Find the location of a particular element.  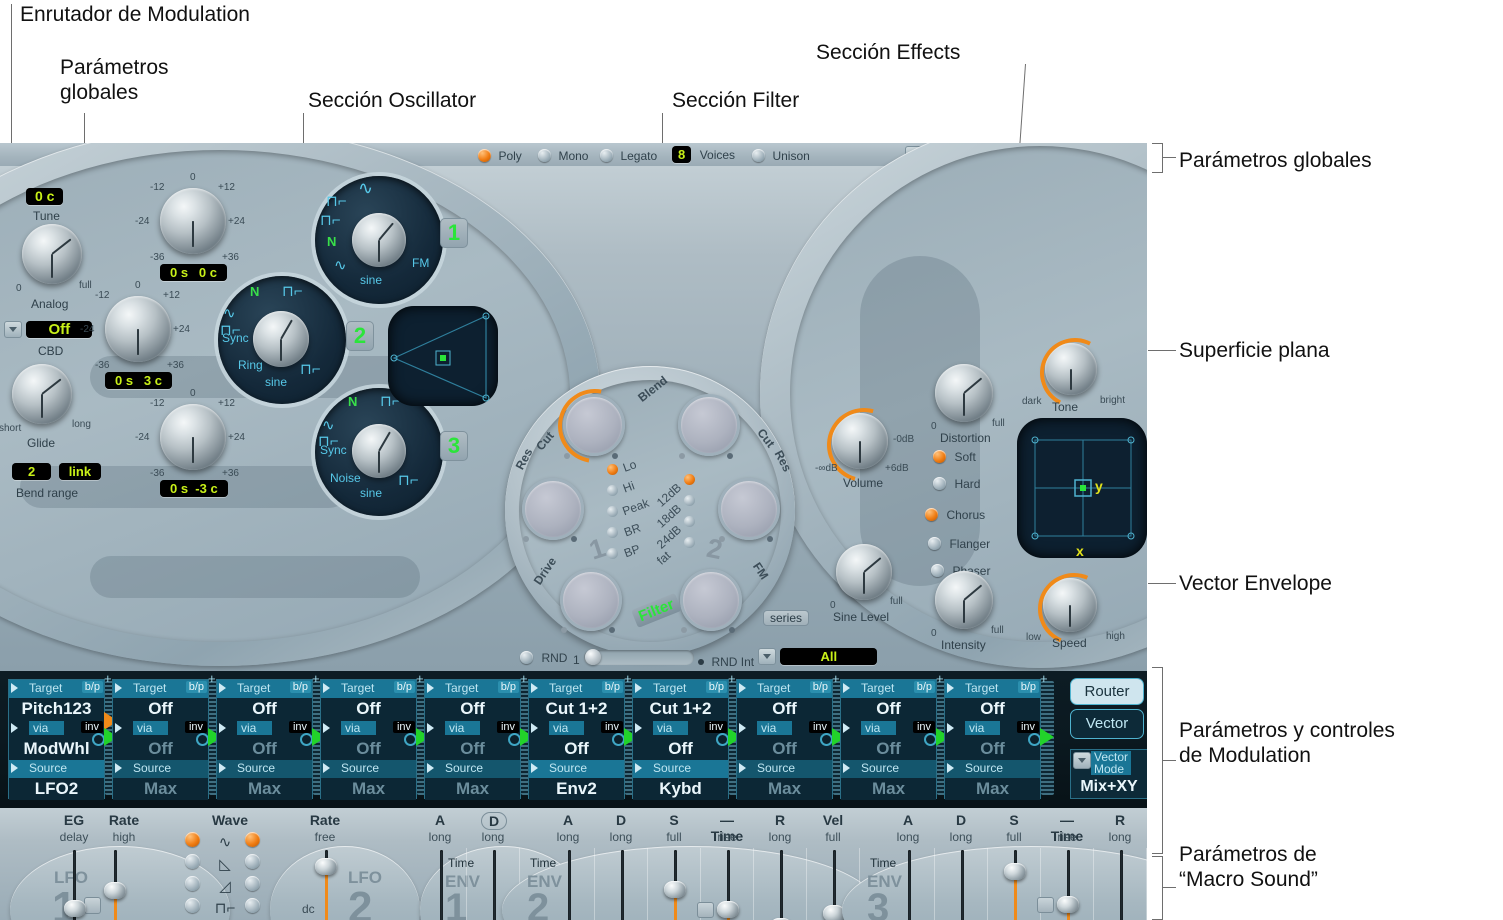

lfo2-rate-thumb is located at coordinates (326, 866).